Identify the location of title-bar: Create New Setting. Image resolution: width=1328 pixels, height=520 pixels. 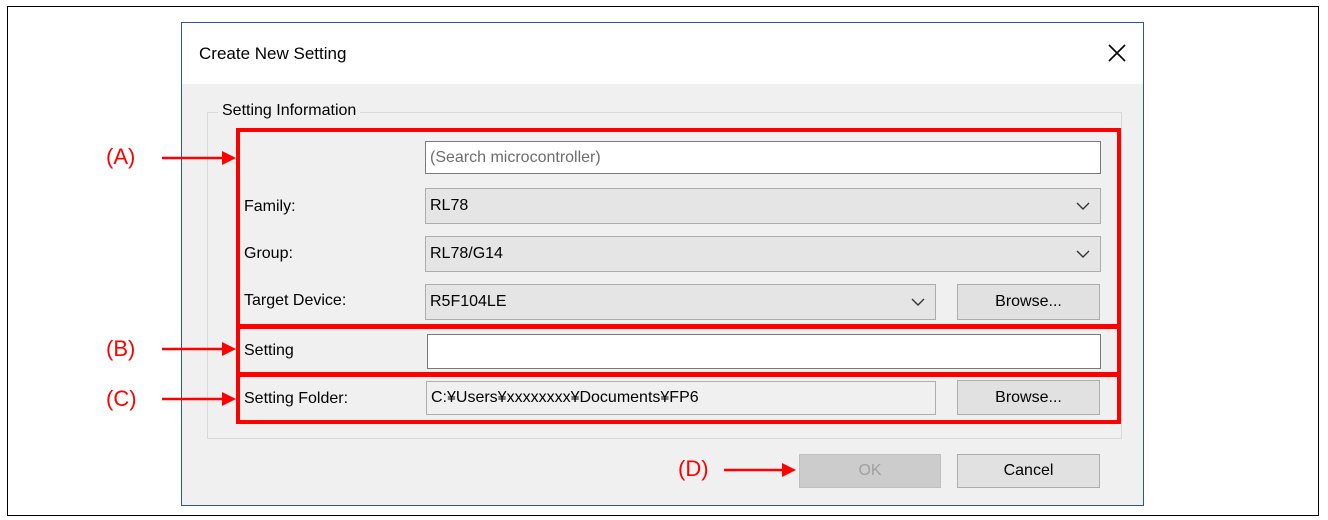
(662, 53).